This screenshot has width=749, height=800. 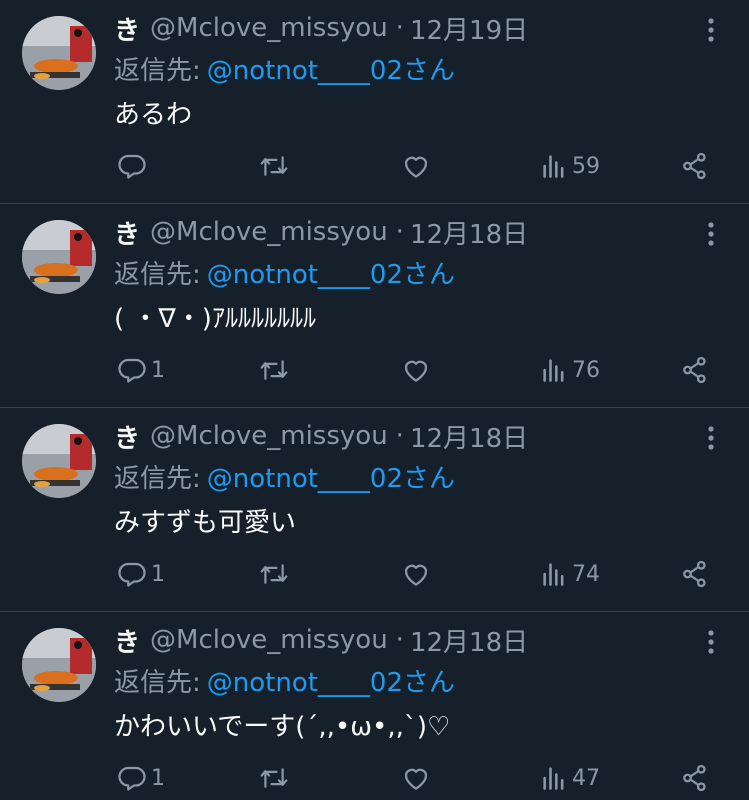 What do you see at coordinates (374, 370) in the screenshot?
I see `action-bar: 1 76` at bounding box center [374, 370].